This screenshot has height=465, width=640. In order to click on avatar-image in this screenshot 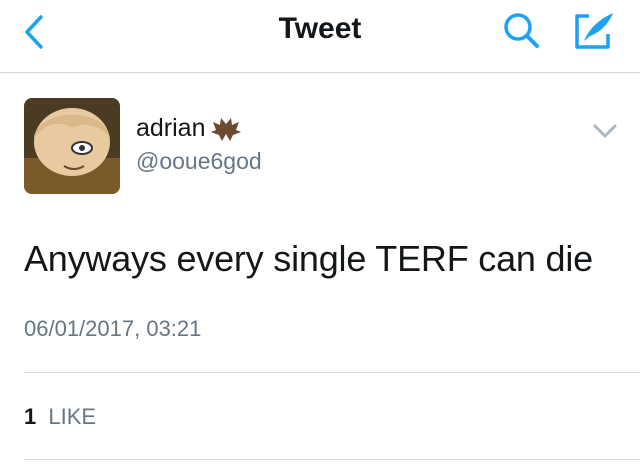, I will do `click(72, 146)`.